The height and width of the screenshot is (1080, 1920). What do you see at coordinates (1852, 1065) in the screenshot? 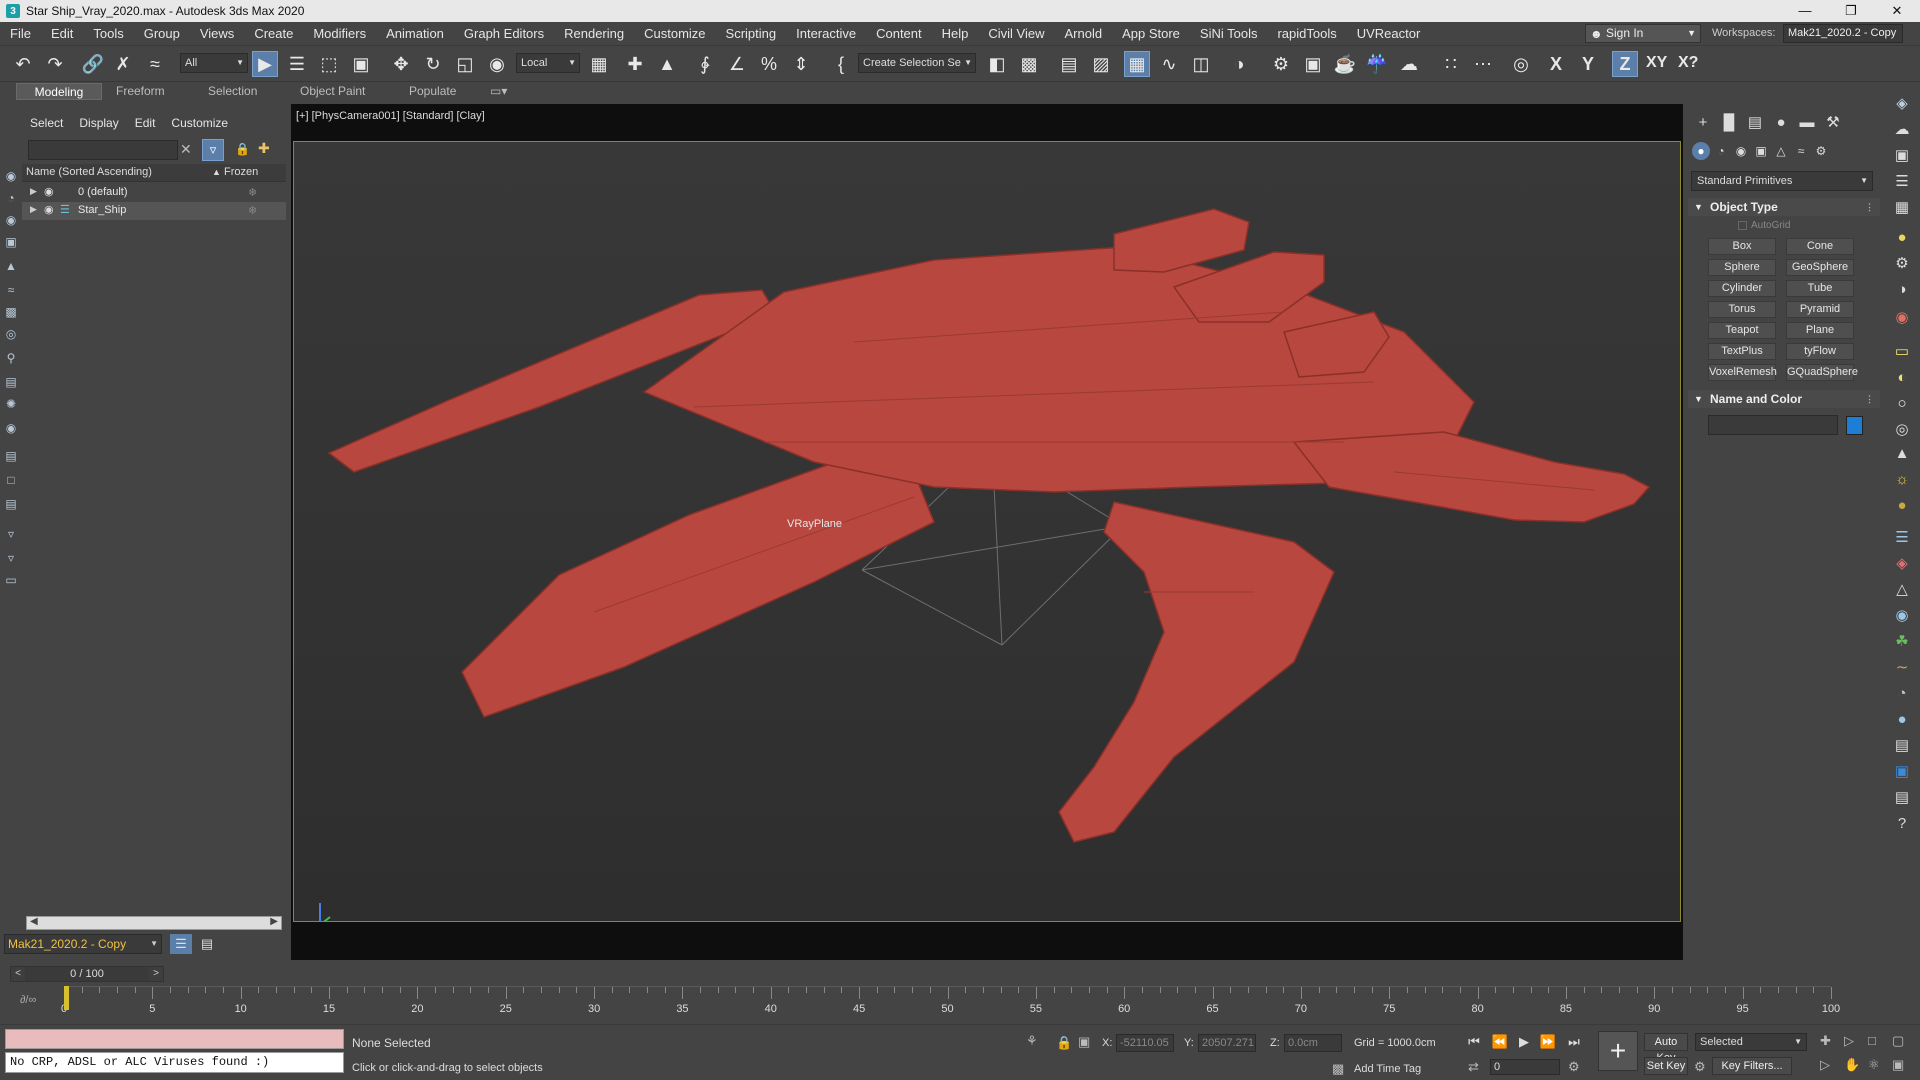
I see `pan-icon: ✋` at bounding box center [1852, 1065].